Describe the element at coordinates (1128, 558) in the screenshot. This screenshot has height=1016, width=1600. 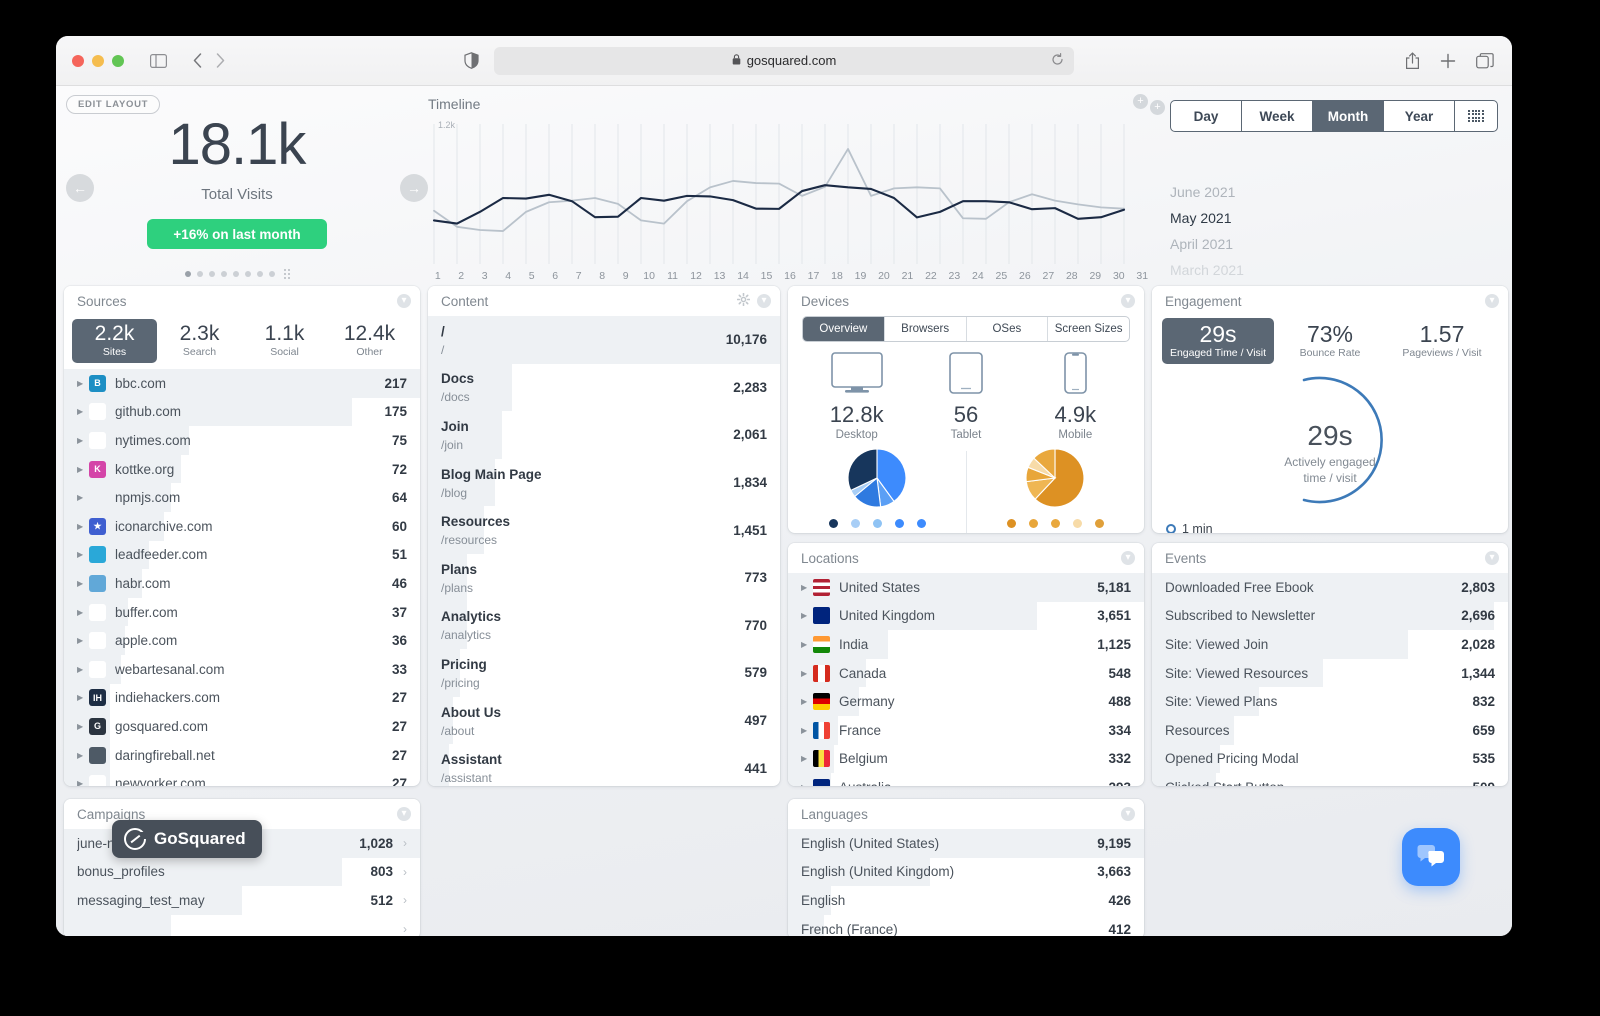
I see `locations-collapse-button: ▾` at that location.